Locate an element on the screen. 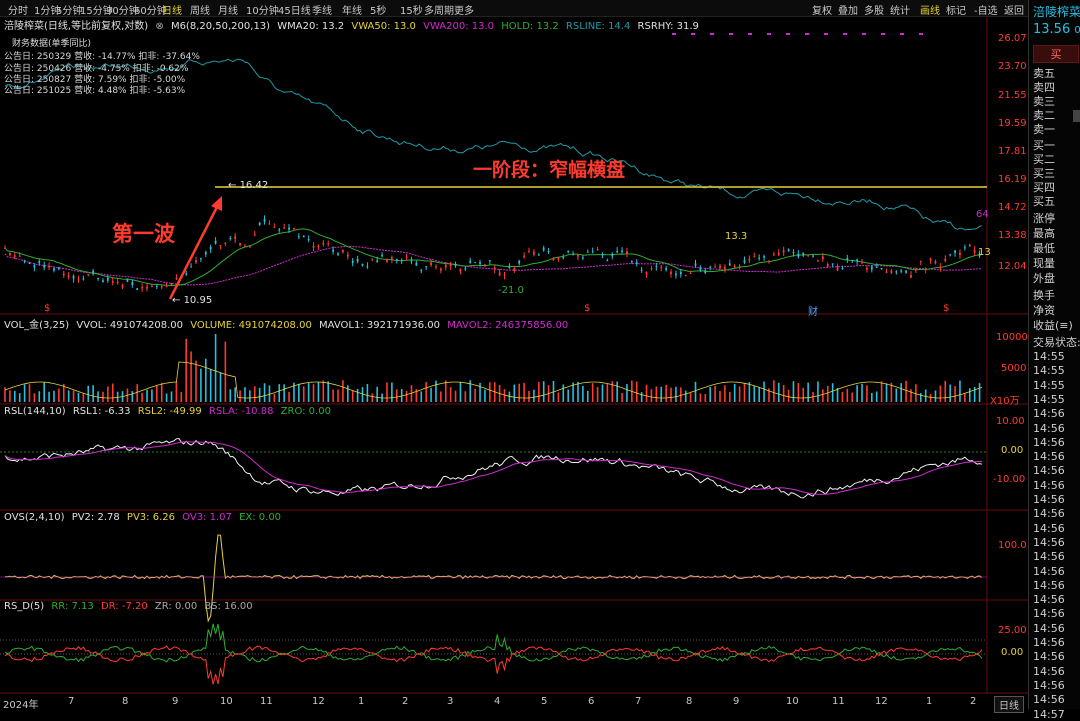 The image size is (1080, 721). collapse-panel-button is located at coordinates (1076, 116).